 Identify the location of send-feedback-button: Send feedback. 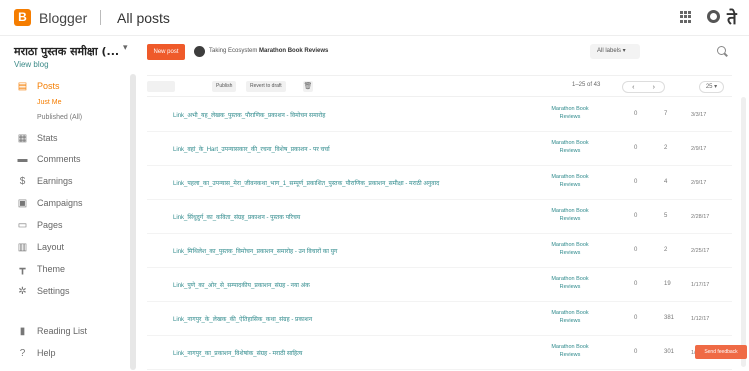
(721, 352).